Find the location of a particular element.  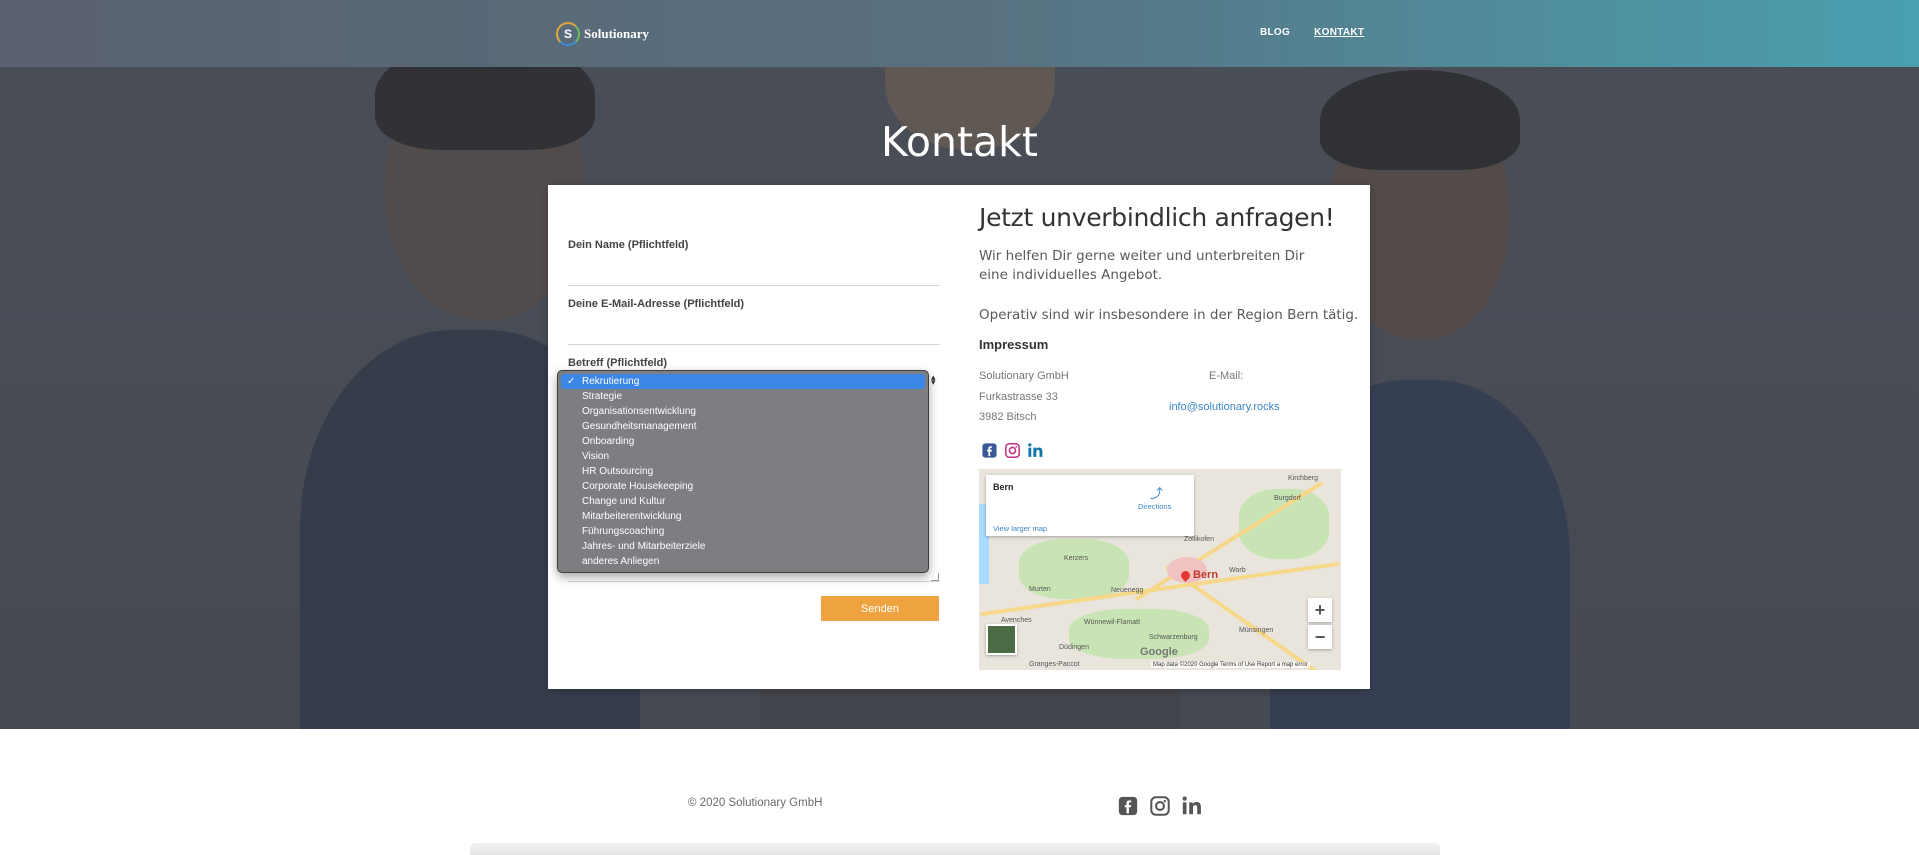

dropdown-option: Vision is located at coordinates (743, 456).